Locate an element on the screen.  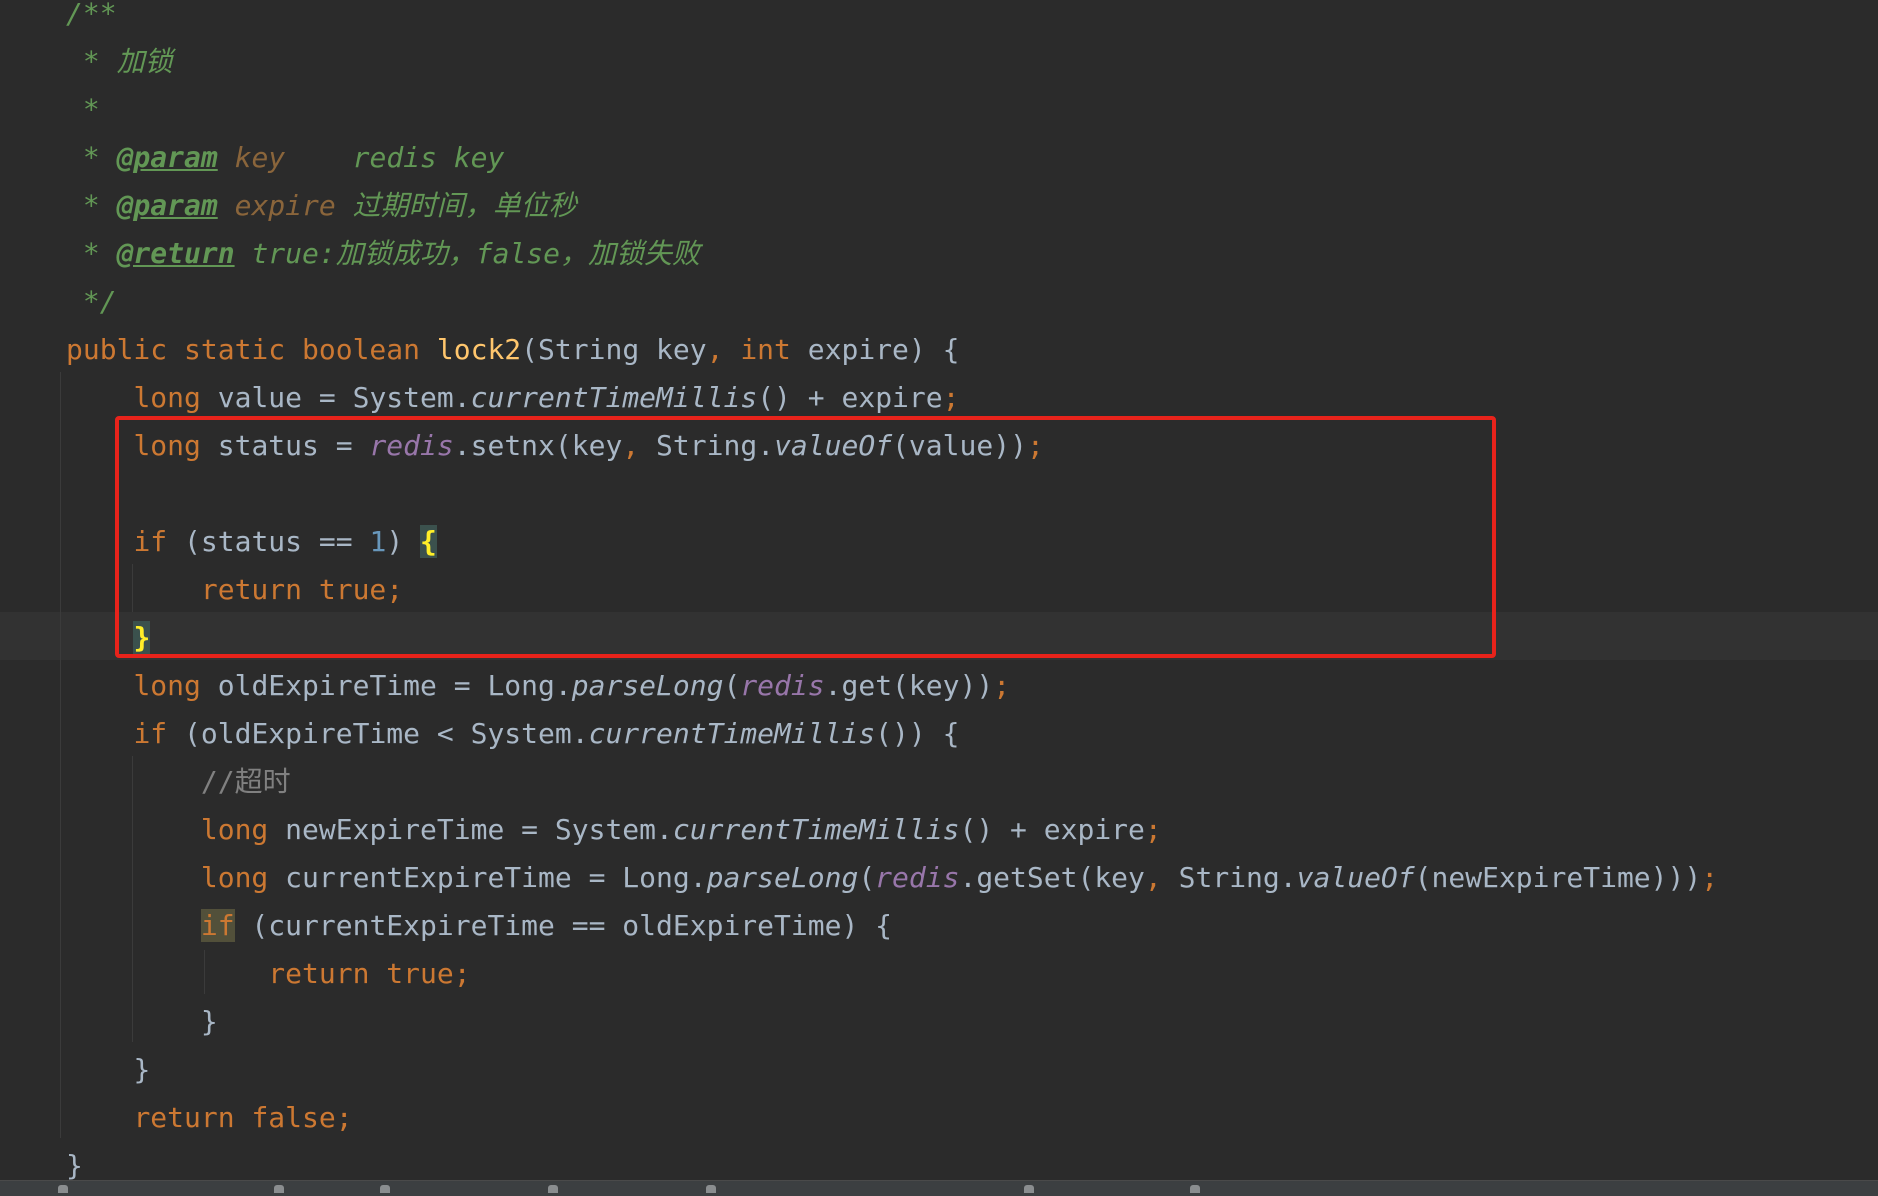
code-token: (newExpireTime))) is located at coordinates (1558, 877).